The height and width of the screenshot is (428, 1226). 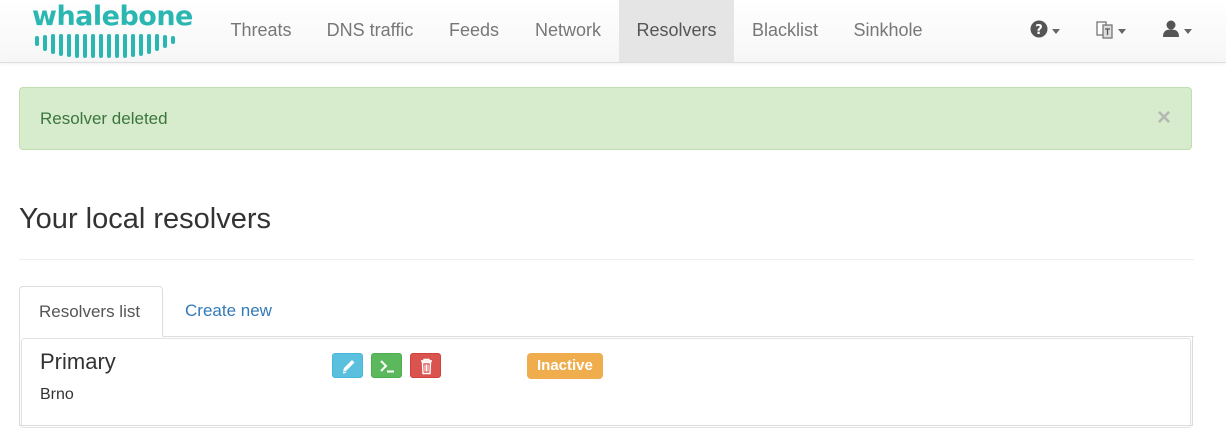 What do you see at coordinates (370, 31) in the screenshot?
I see `nav-dns-traffic: DNS traffic` at bounding box center [370, 31].